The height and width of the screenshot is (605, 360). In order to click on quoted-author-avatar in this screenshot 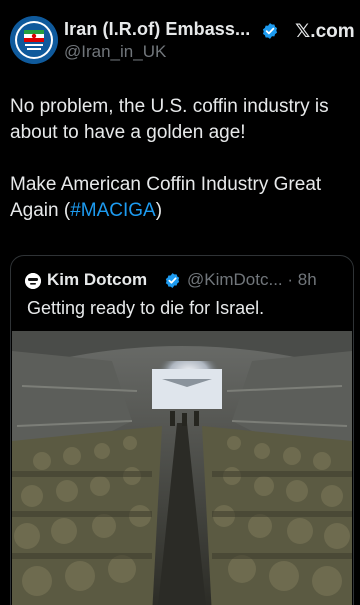, I will do `click(33, 281)`.